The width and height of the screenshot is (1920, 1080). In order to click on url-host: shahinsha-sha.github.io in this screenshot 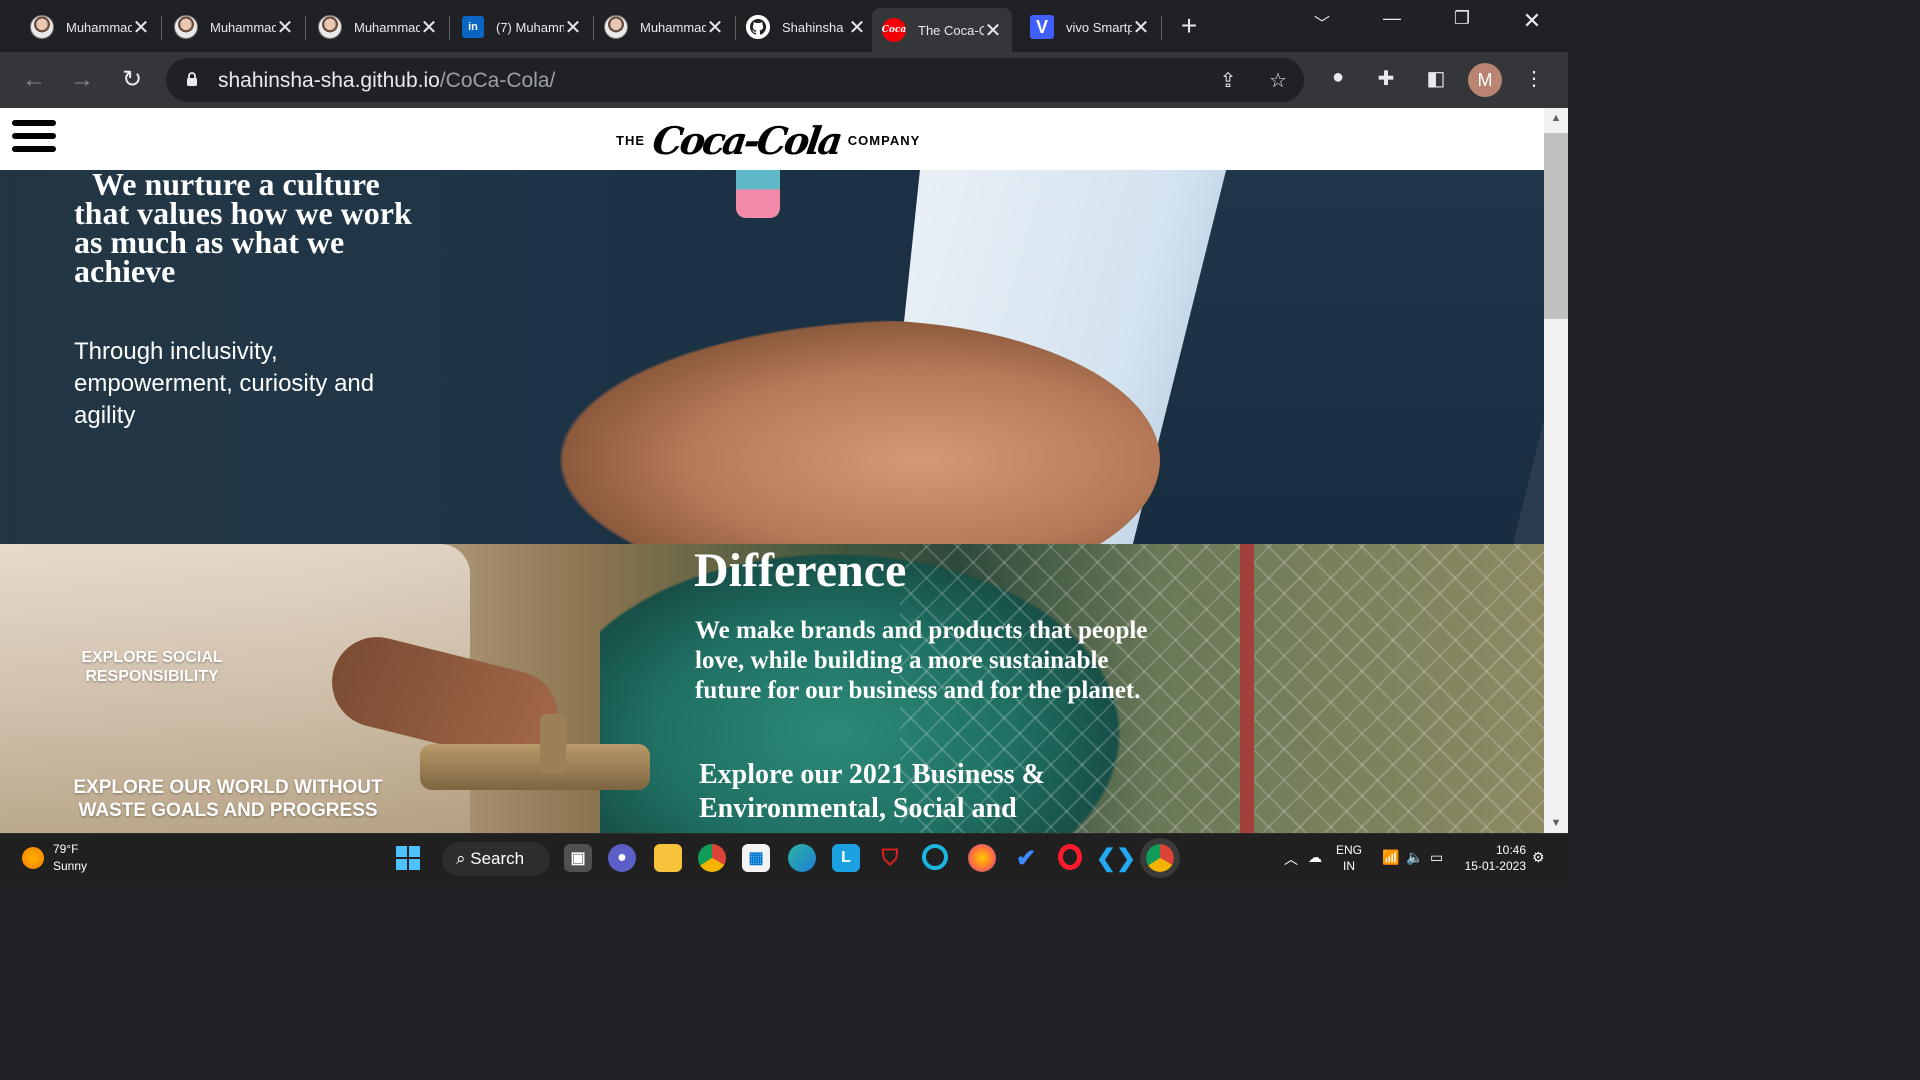, I will do `click(329, 80)`.